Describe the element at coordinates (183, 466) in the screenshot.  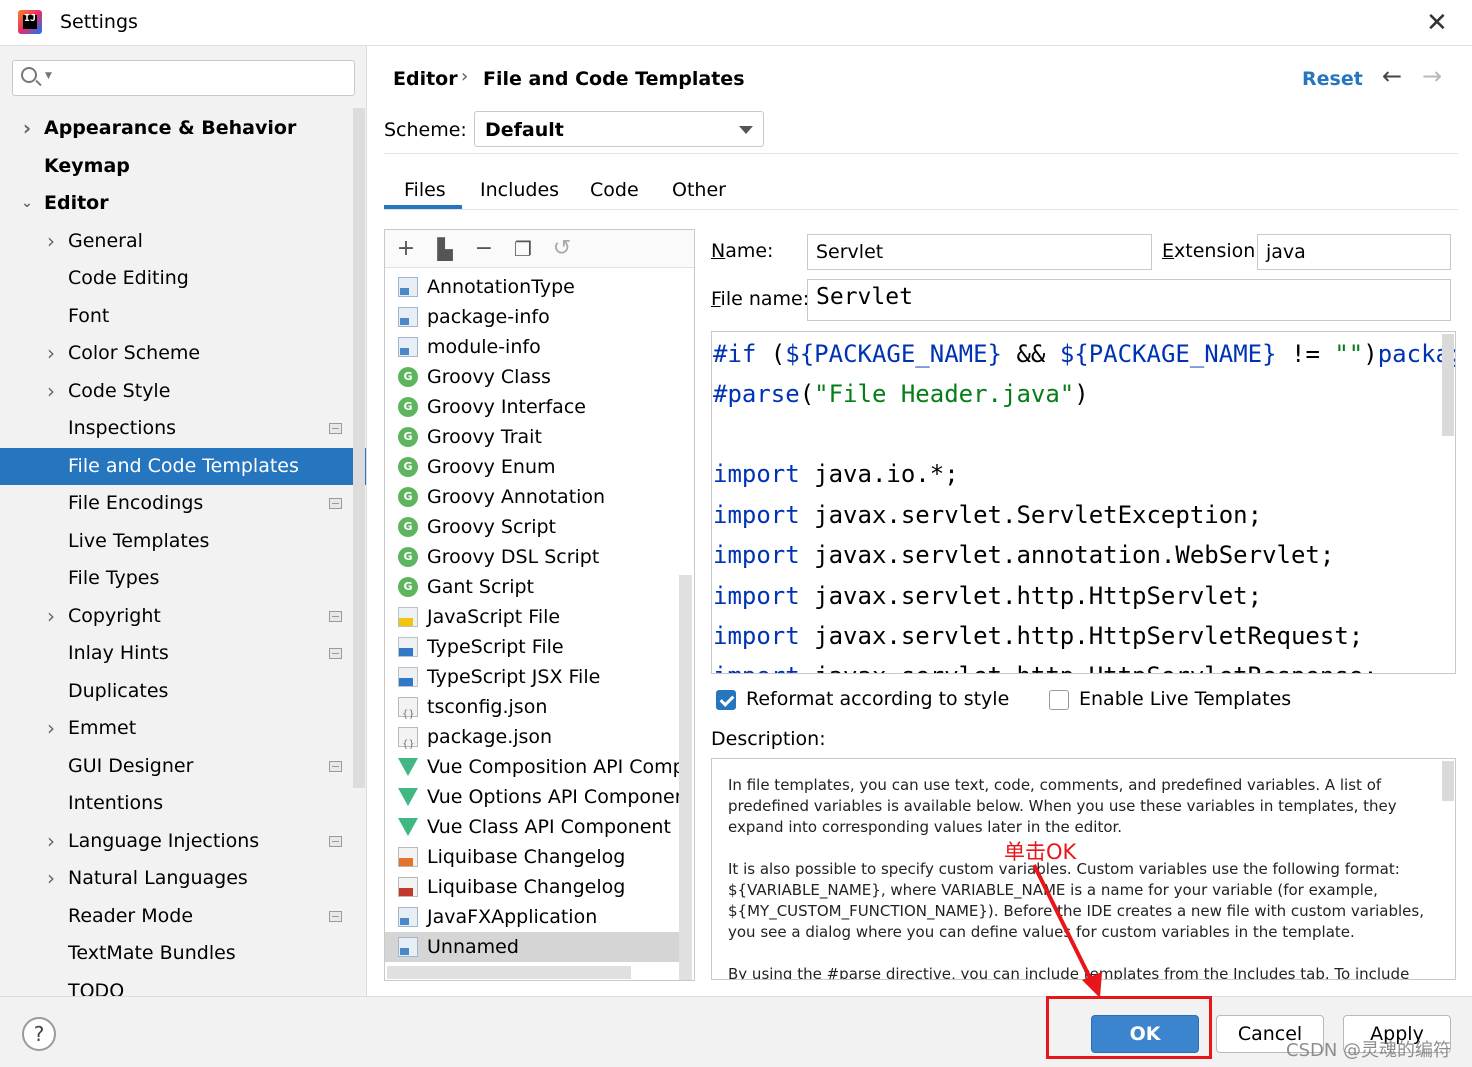
I see `sidebar-item: File and Code Templates` at that location.